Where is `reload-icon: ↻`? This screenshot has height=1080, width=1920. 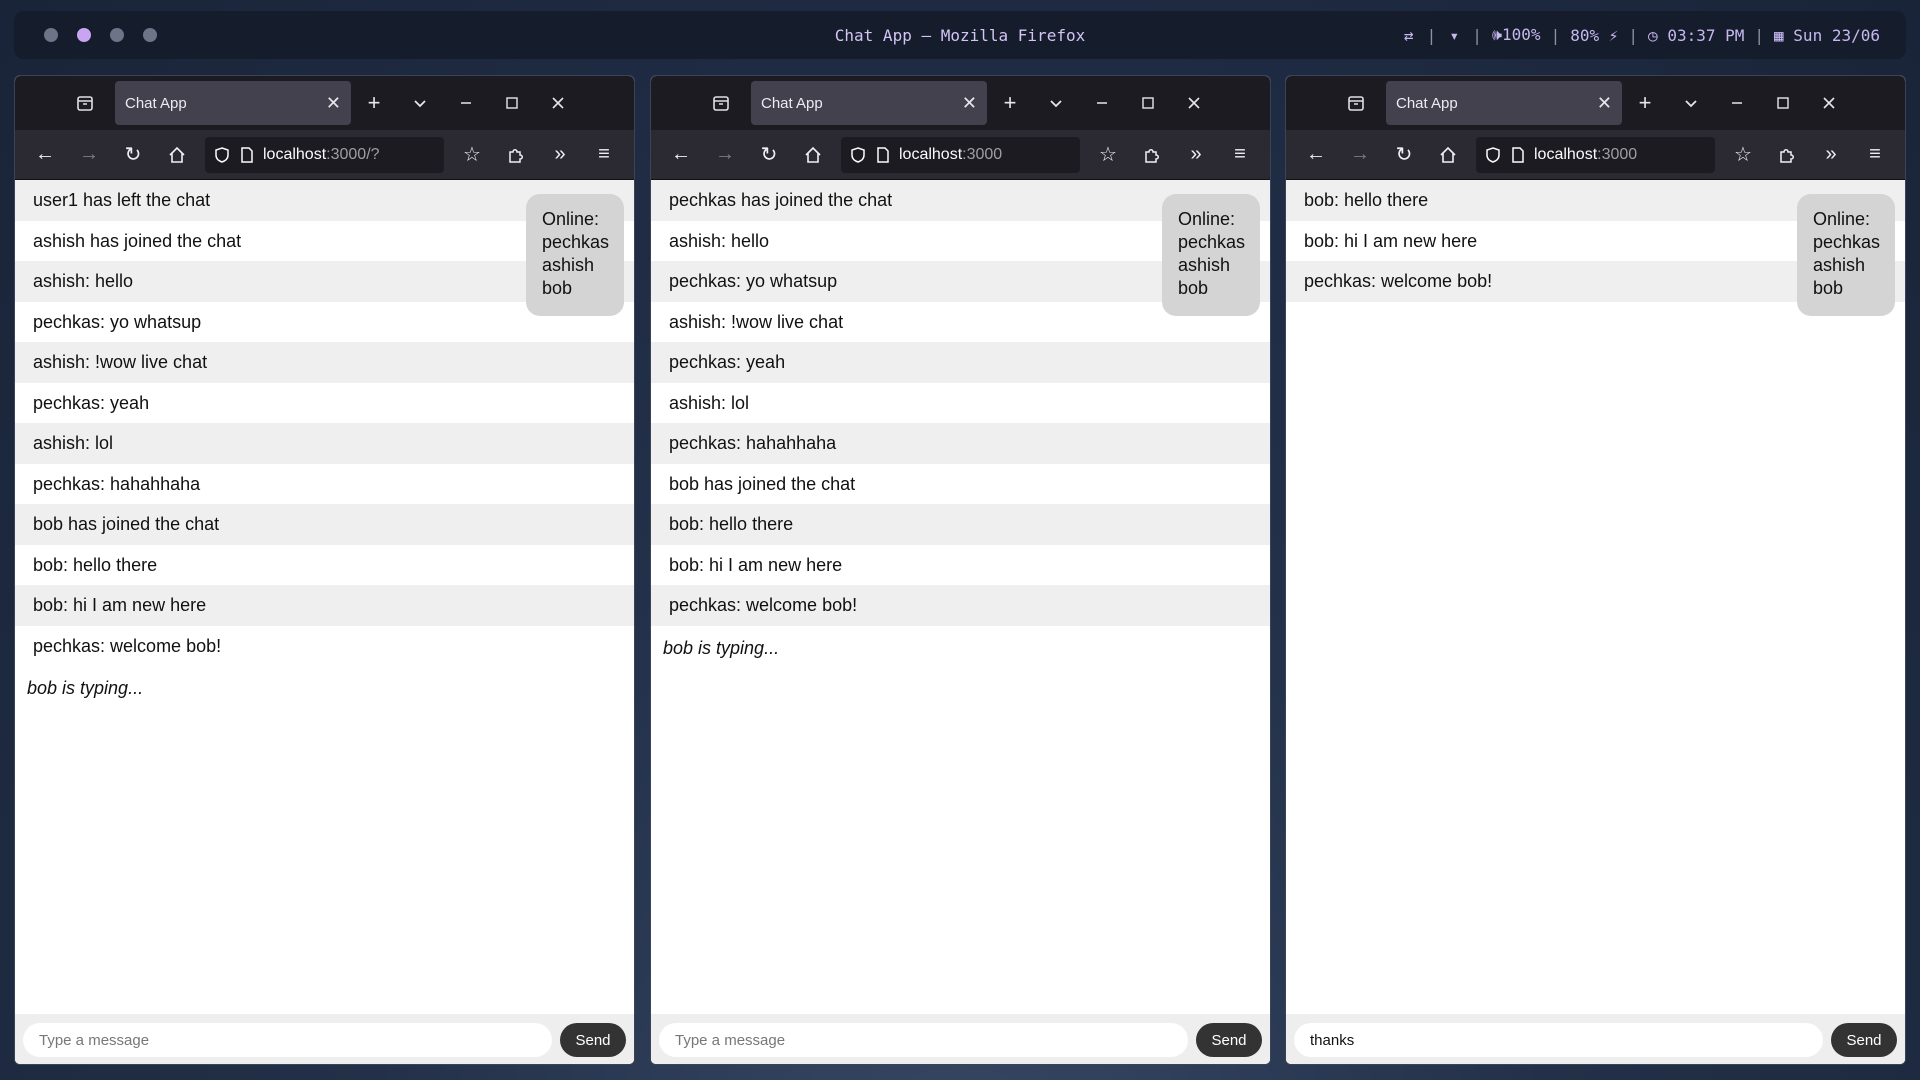
reload-icon: ↻ is located at coordinates (1404, 155).